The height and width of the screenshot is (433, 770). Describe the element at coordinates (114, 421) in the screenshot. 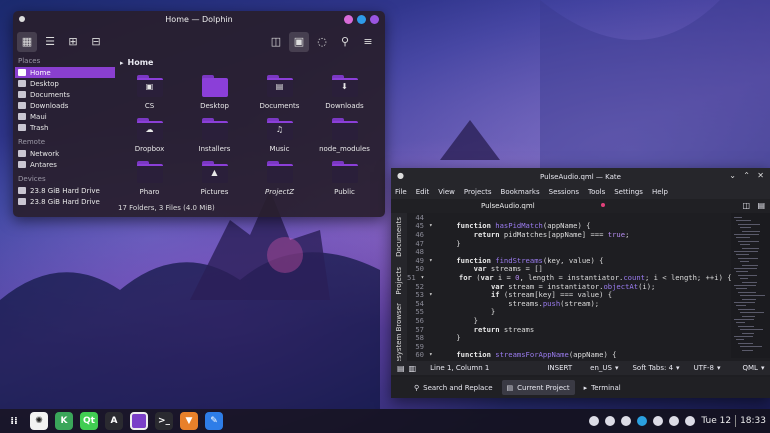

I see `taskbar-app-typography-icon: A` at that location.